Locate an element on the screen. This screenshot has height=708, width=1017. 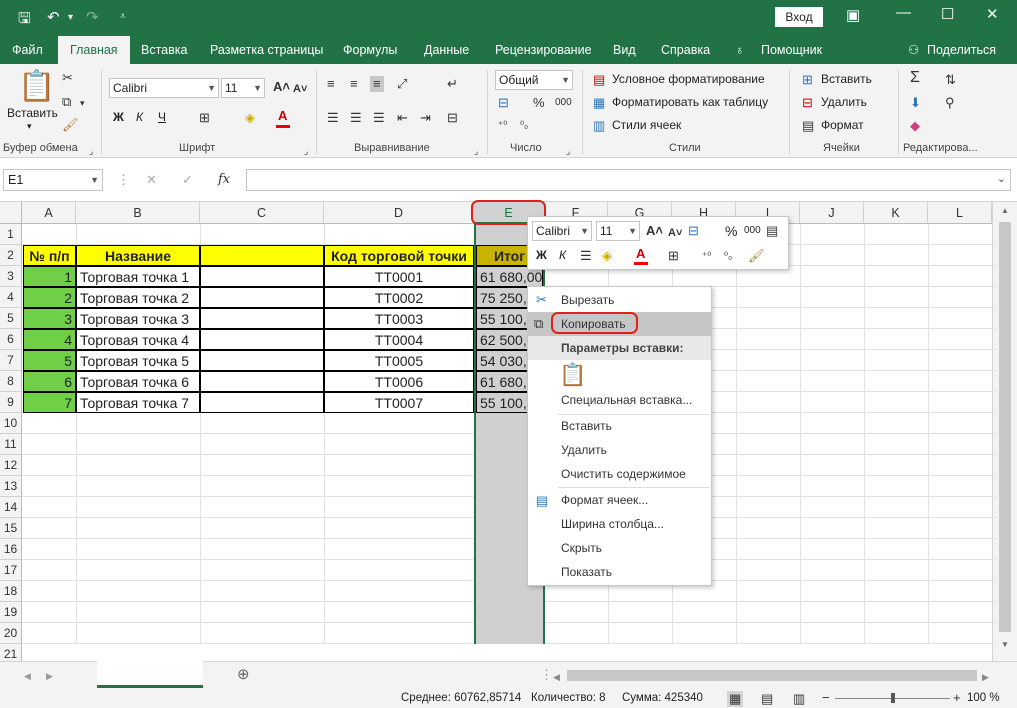
row-header: 17 is located at coordinates (11, 570).